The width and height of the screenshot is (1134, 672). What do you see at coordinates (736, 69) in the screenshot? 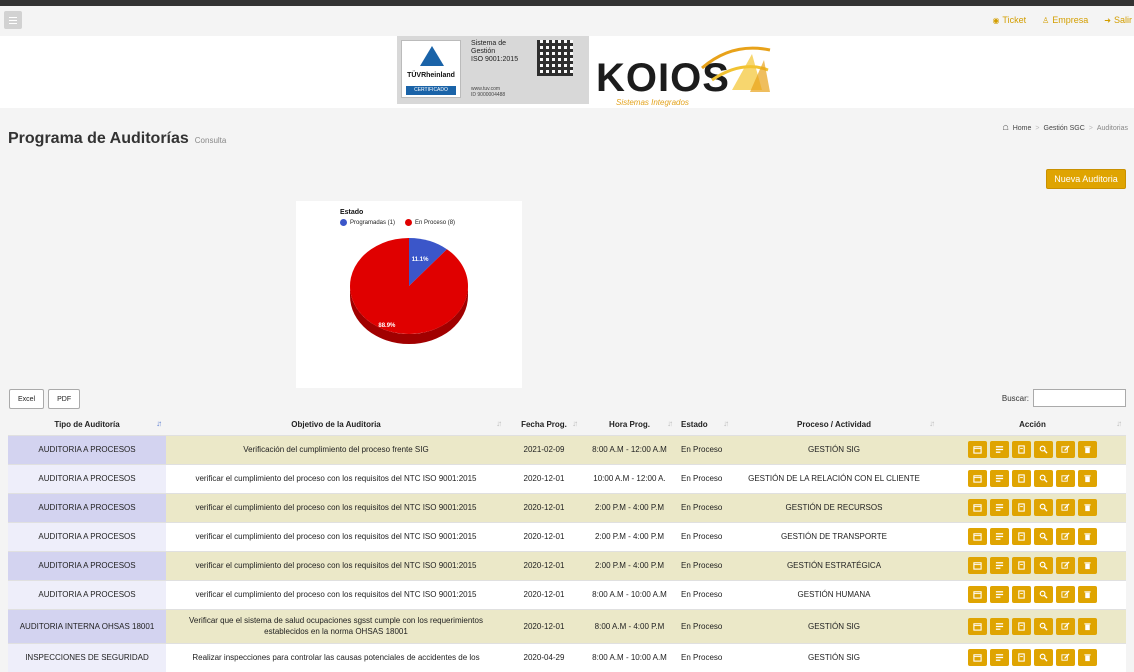
I see `sun-rays-icon` at bounding box center [736, 69].